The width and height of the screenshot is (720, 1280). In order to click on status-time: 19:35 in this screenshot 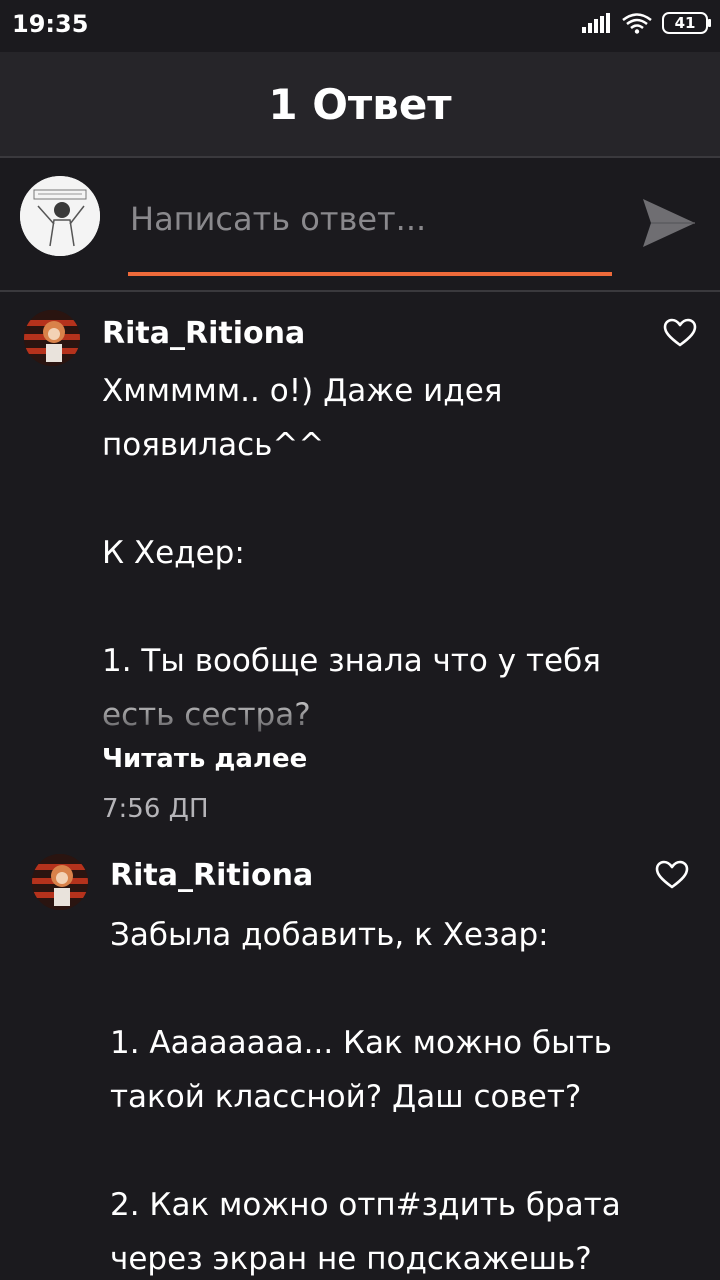, I will do `click(50, 24)`.